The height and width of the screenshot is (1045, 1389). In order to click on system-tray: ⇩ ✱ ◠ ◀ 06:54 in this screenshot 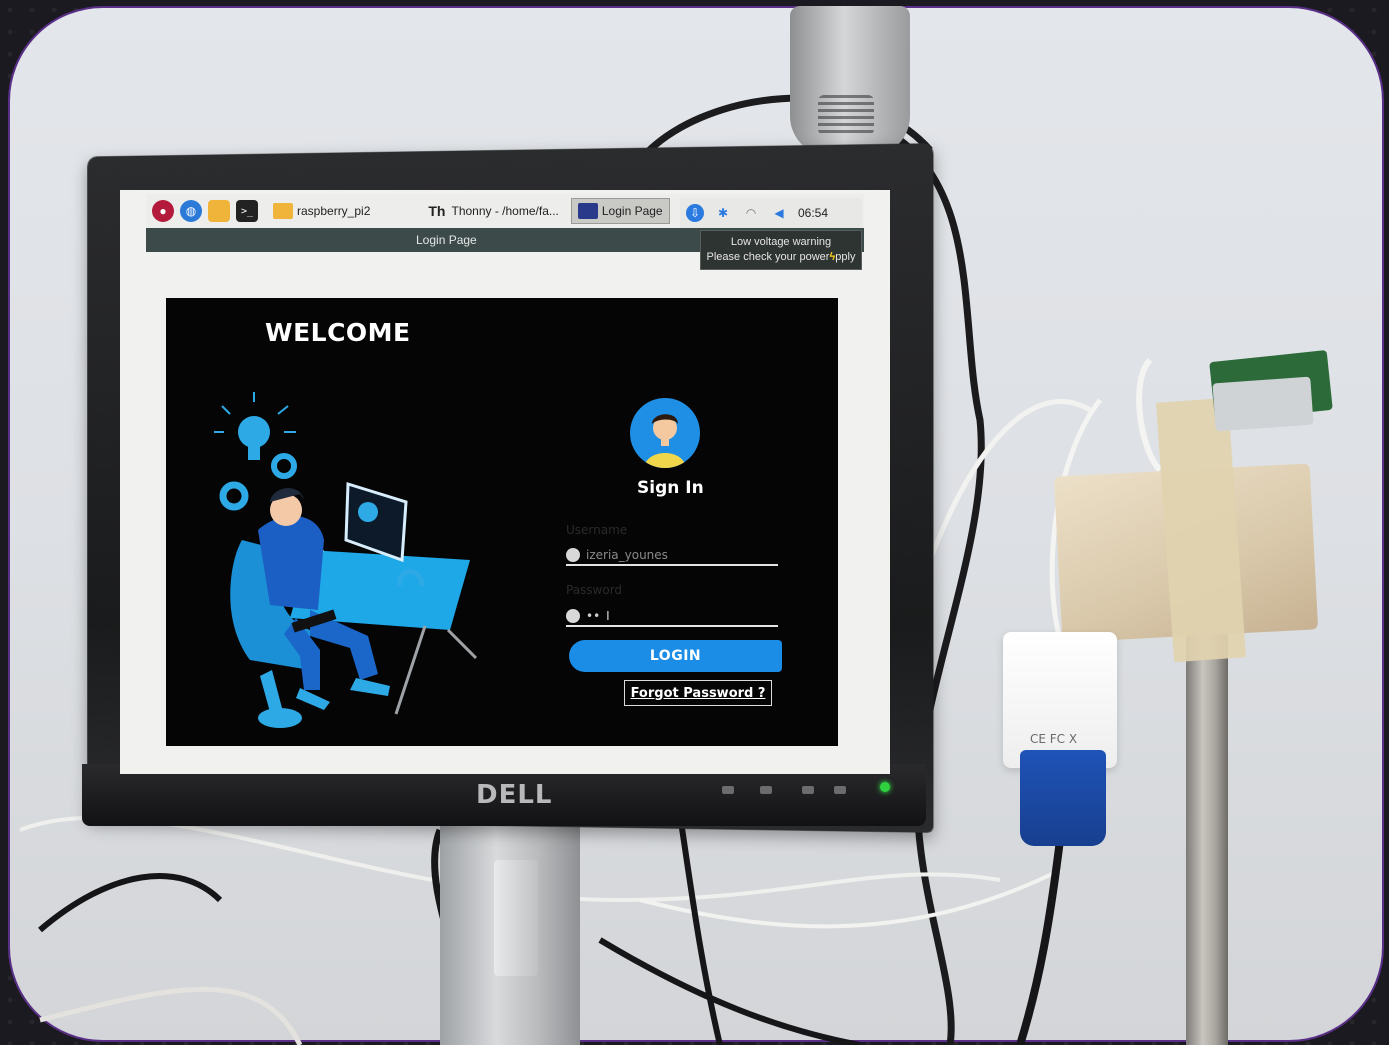, I will do `click(771, 213)`.